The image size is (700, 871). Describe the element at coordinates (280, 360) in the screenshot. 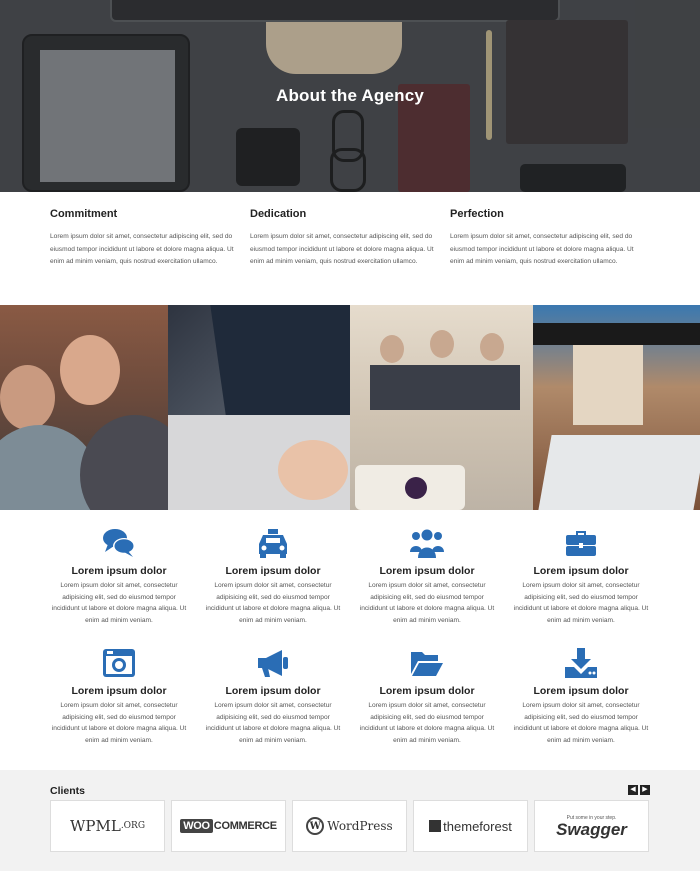

I see `laptop-screen` at that location.